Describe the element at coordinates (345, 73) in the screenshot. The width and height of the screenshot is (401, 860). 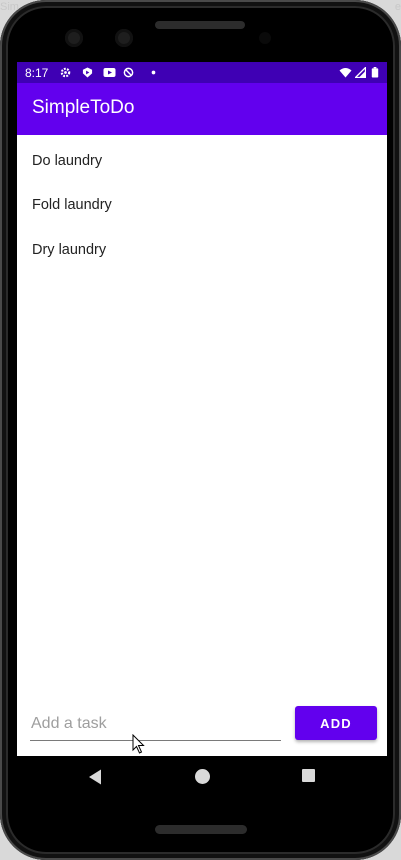
I see `wifi-icon` at that location.